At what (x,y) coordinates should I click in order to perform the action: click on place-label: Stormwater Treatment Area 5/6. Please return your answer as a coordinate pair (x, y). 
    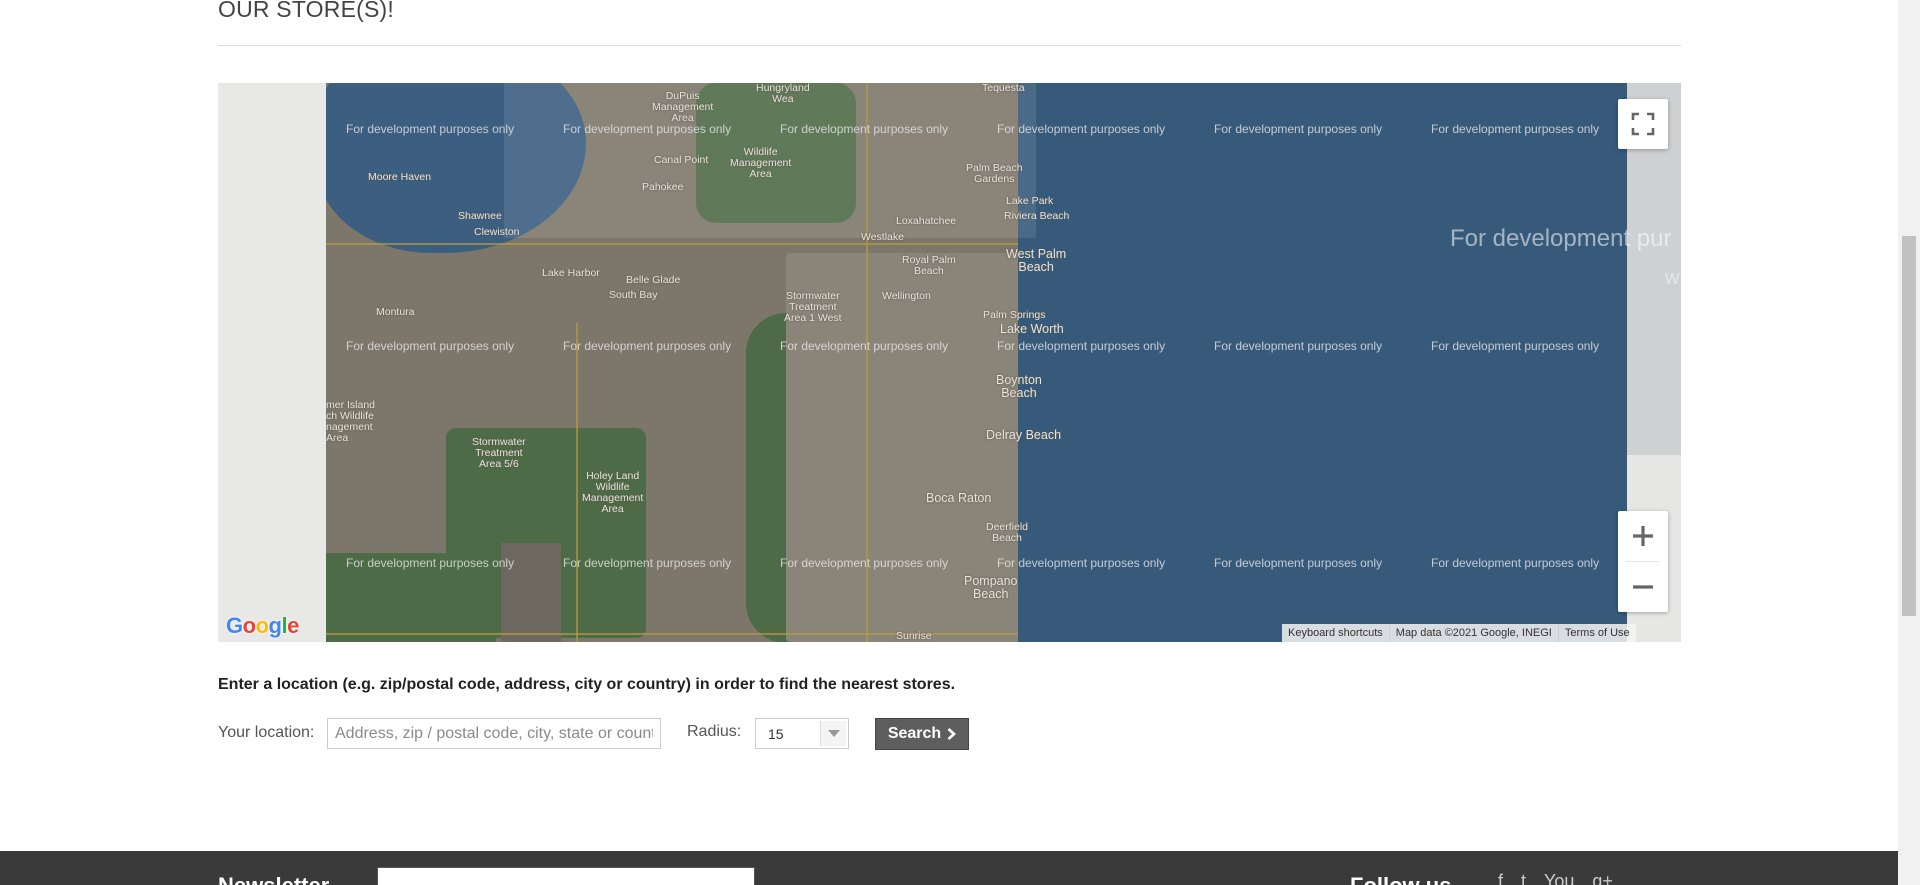
    Looking at the image, I should click on (499, 453).